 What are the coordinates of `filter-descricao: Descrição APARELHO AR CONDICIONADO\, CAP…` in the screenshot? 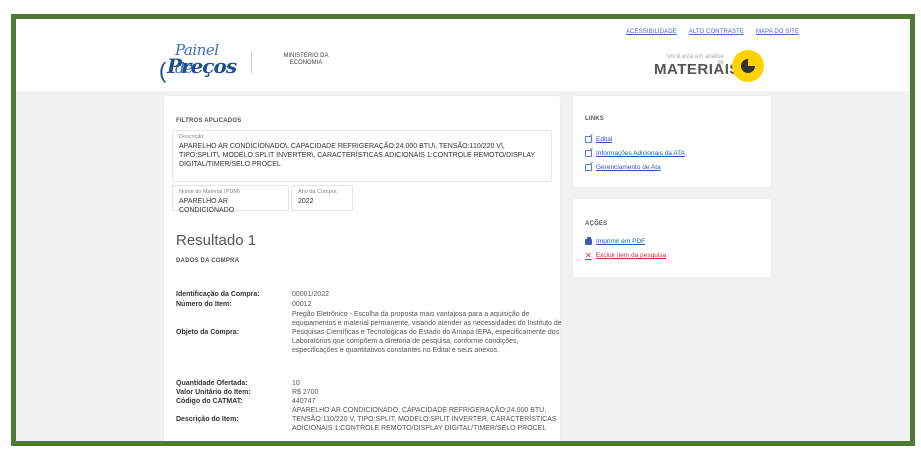 It's located at (362, 156).